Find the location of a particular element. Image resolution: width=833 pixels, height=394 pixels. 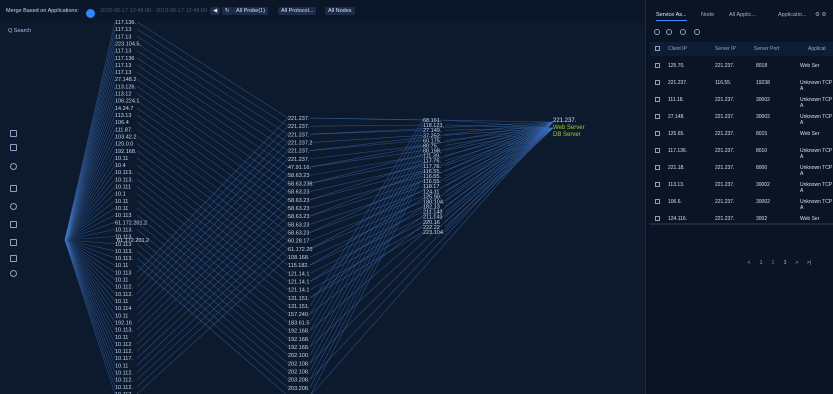

node-col1: 106.4 is located at coordinates (122, 123).